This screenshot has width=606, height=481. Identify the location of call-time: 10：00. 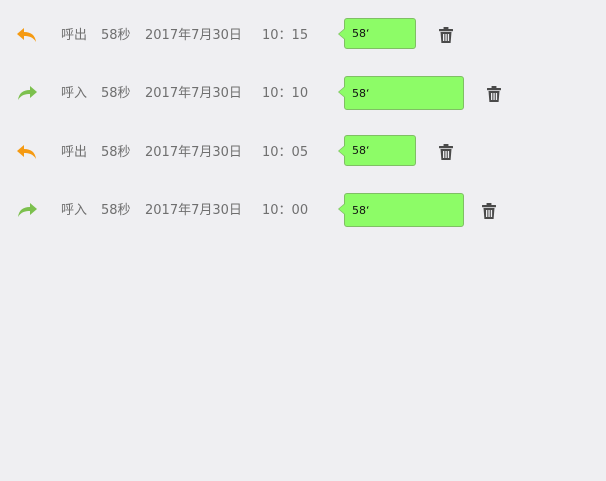
(285, 210).